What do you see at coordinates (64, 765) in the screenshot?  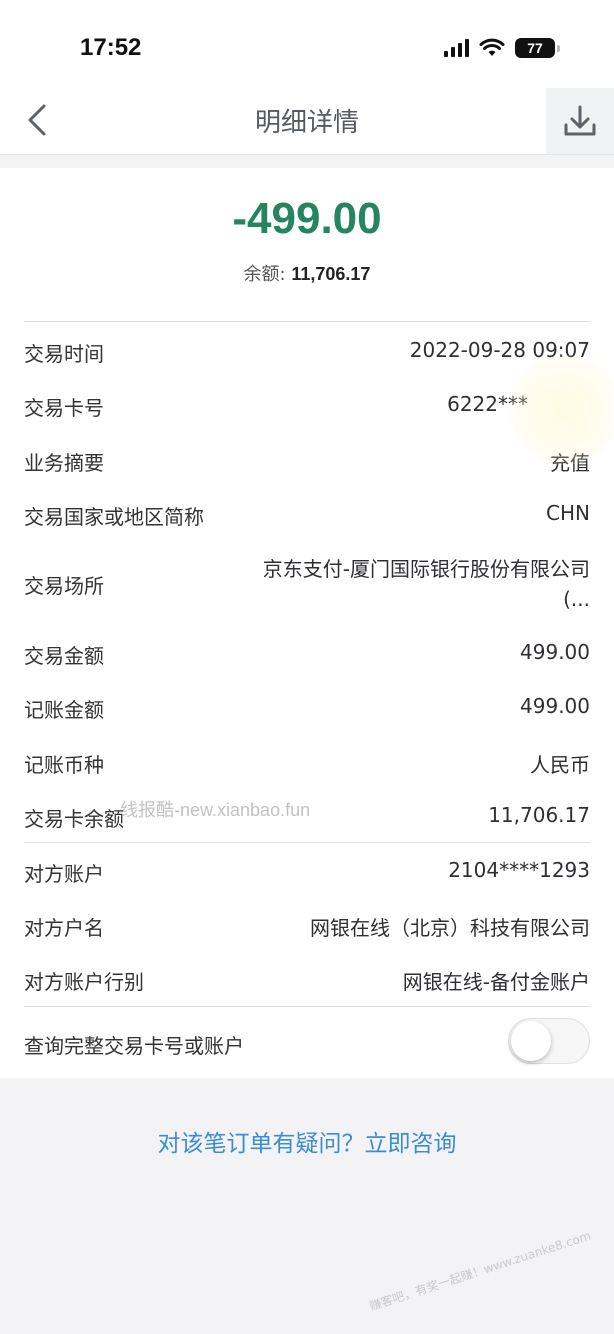 I see `detail-label: 记账币种` at bounding box center [64, 765].